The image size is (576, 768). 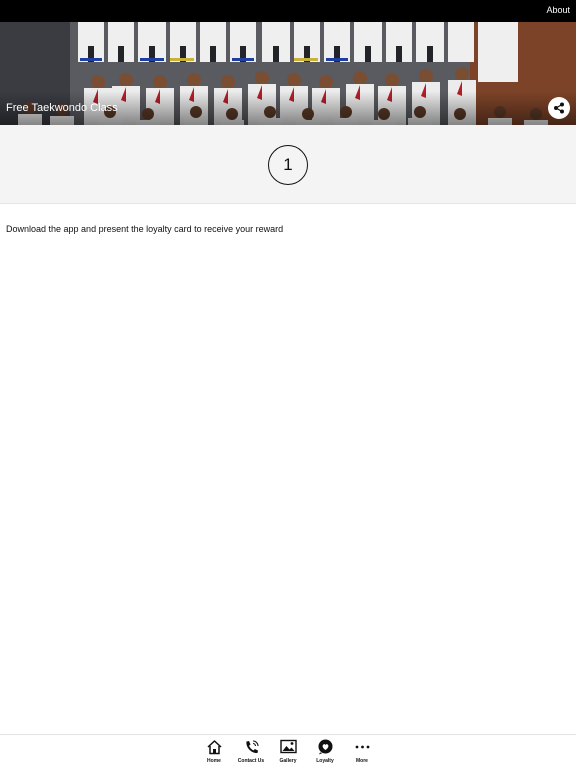 What do you see at coordinates (362, 753) in the screenshot?
I see `tab-more: More` at bounding box center [362, 753].